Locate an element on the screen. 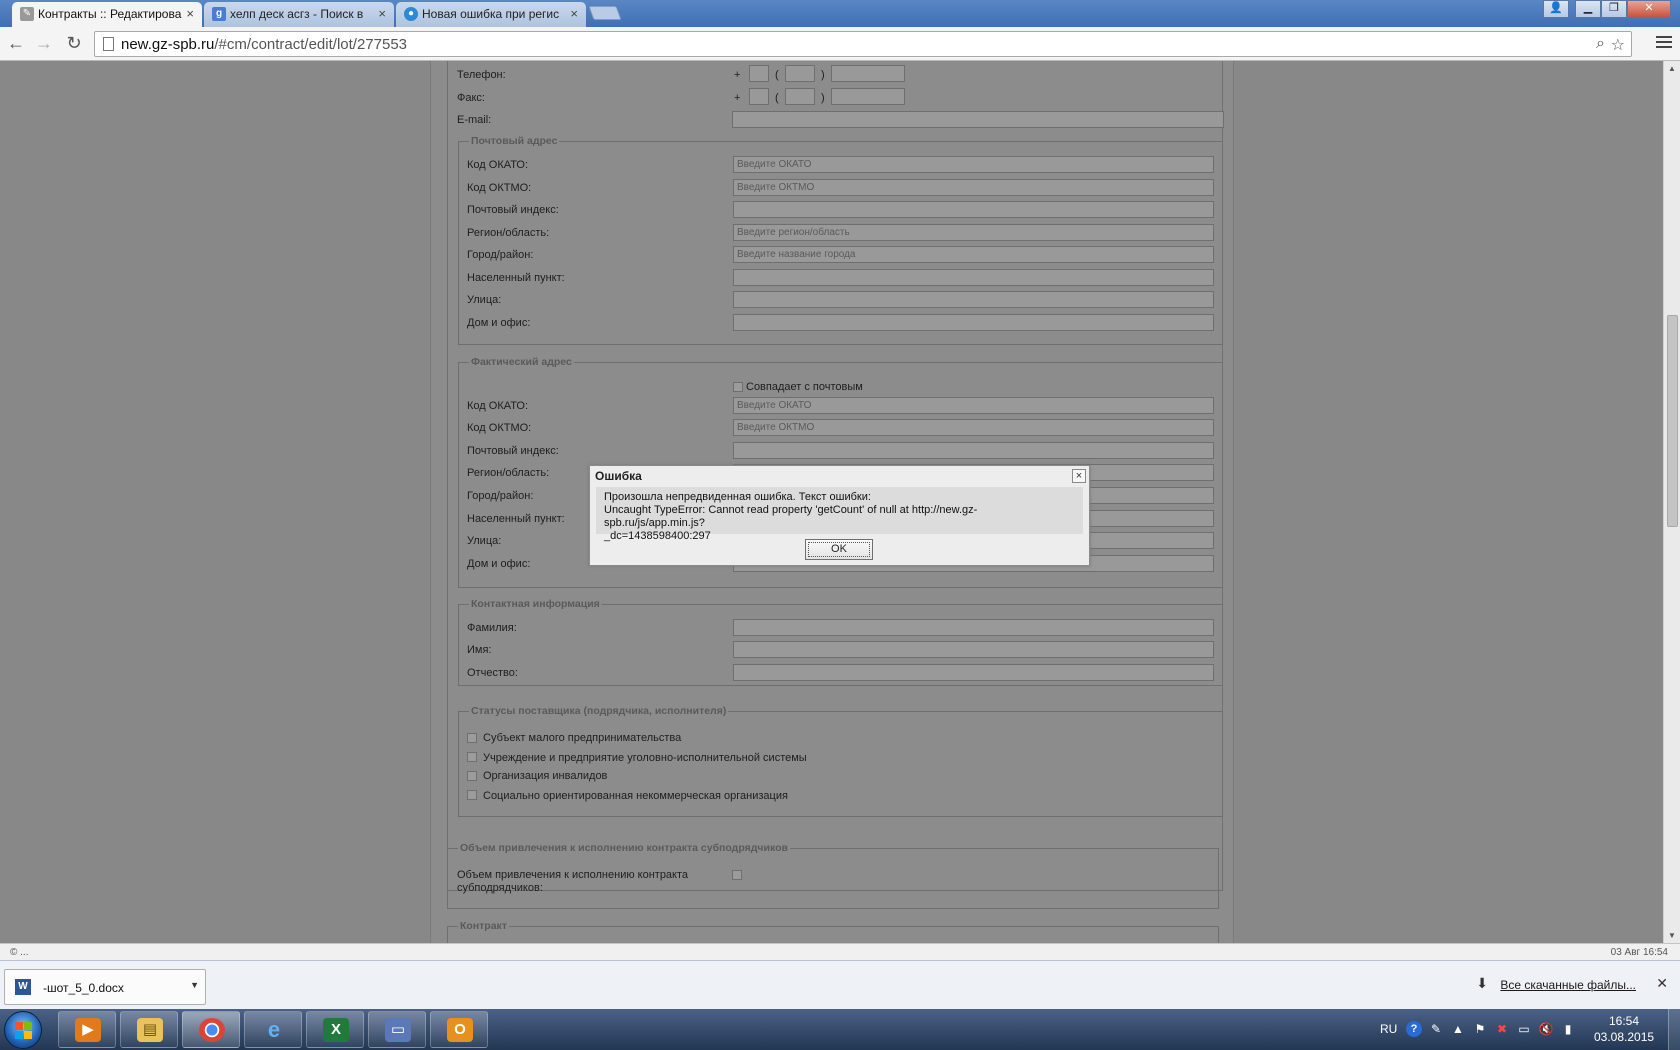 The image size is (1680, 1050). menu-icon is located at coordinates (1664, 42).